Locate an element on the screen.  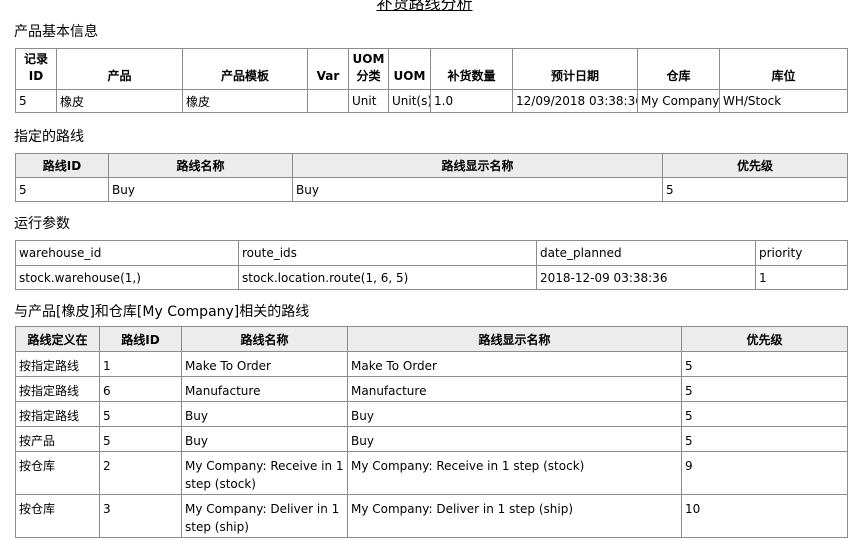
table-row: 5 Buy Buy 5 is located at coordinates (431, 189).